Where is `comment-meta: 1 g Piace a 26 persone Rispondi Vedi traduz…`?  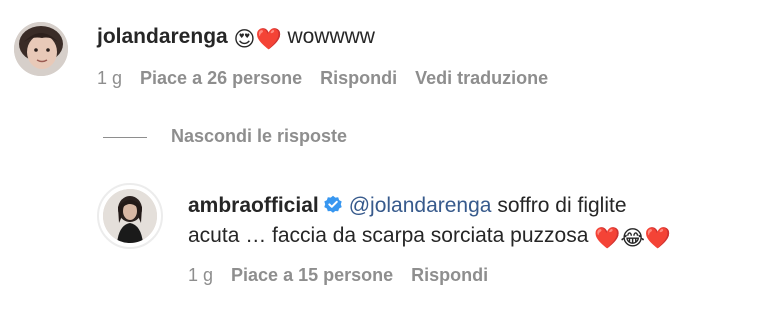 comment-meta: 1 g Piace a 26 persone Rispondi Vedi traduz… is located at coordinates (322, 78).